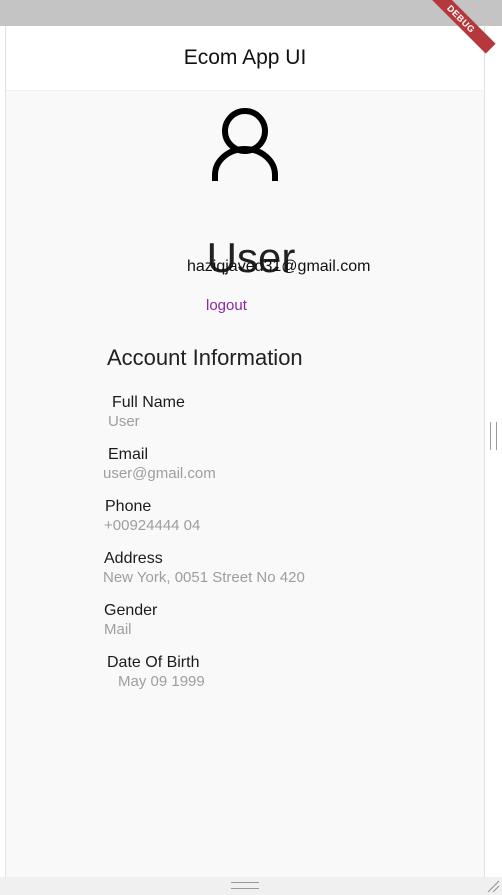 This screenshot has width=502, height=895. I want to click on window-bottom-bar, so click(251, 886).